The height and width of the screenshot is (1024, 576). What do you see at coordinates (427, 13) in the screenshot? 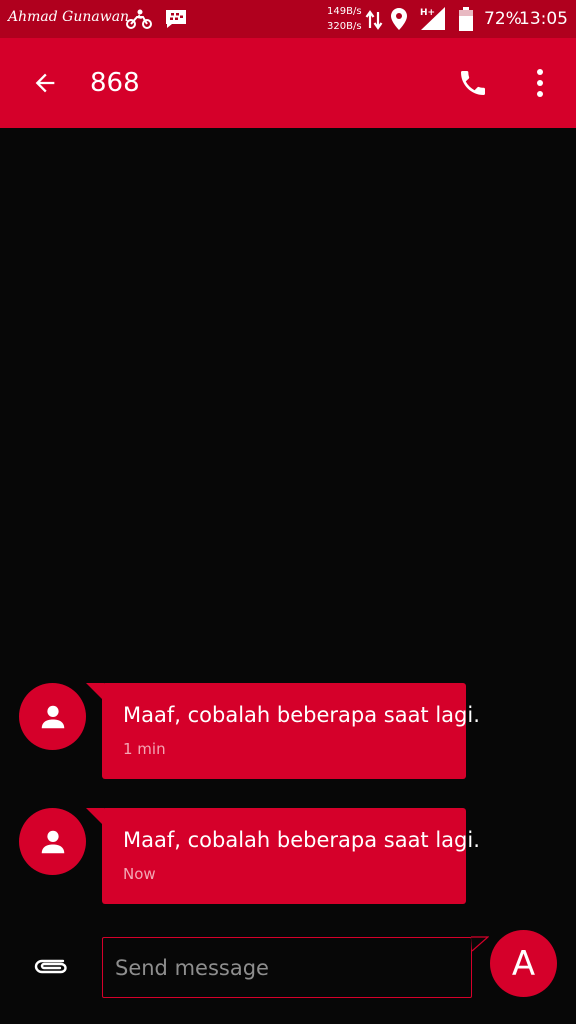
I see `svg-text: H+` at bounding box center [427, 13].